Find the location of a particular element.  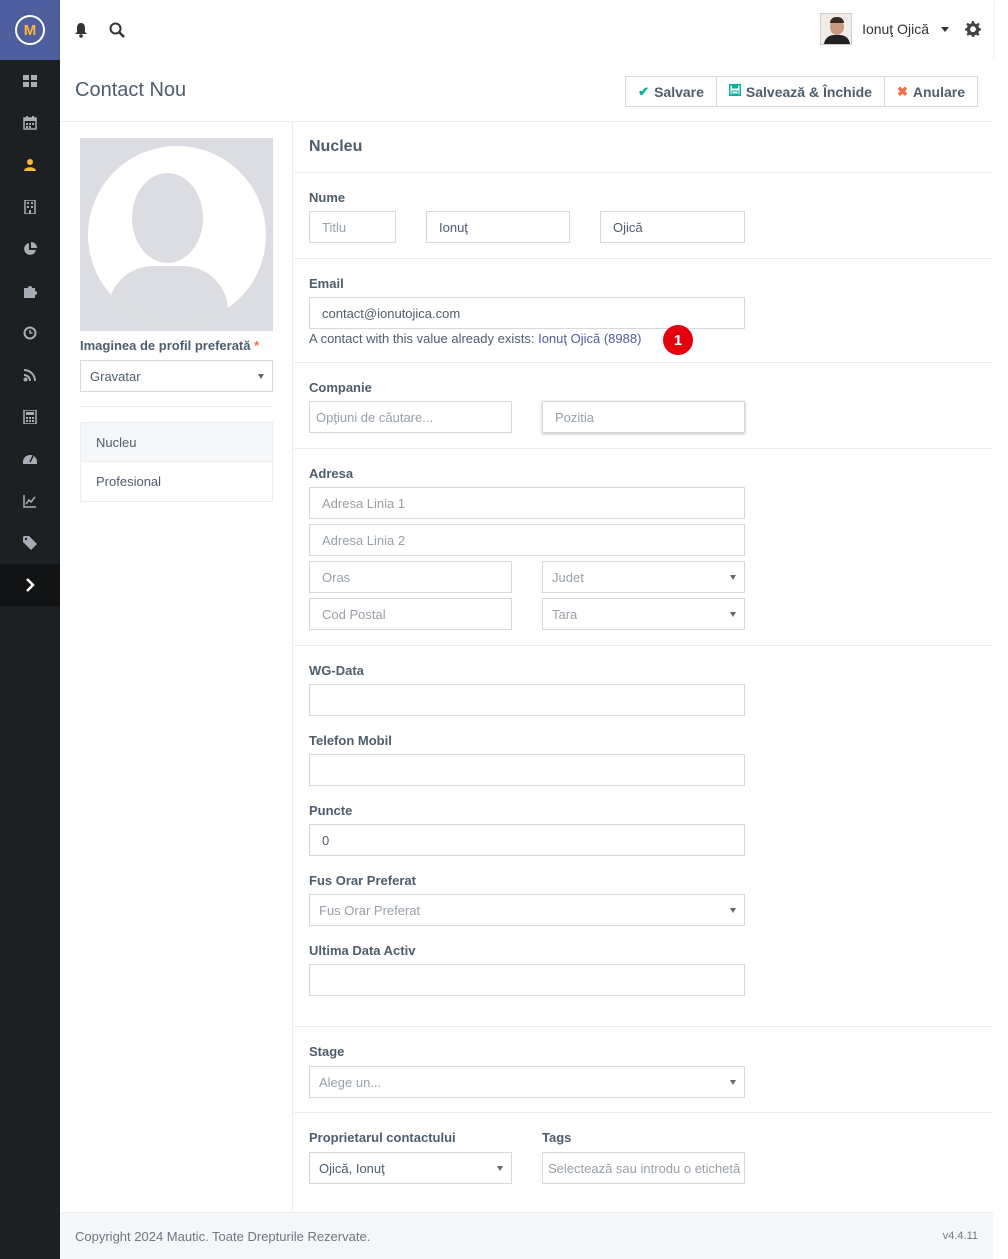

sidebar-item-contacts is located at coordinates (30, 165).